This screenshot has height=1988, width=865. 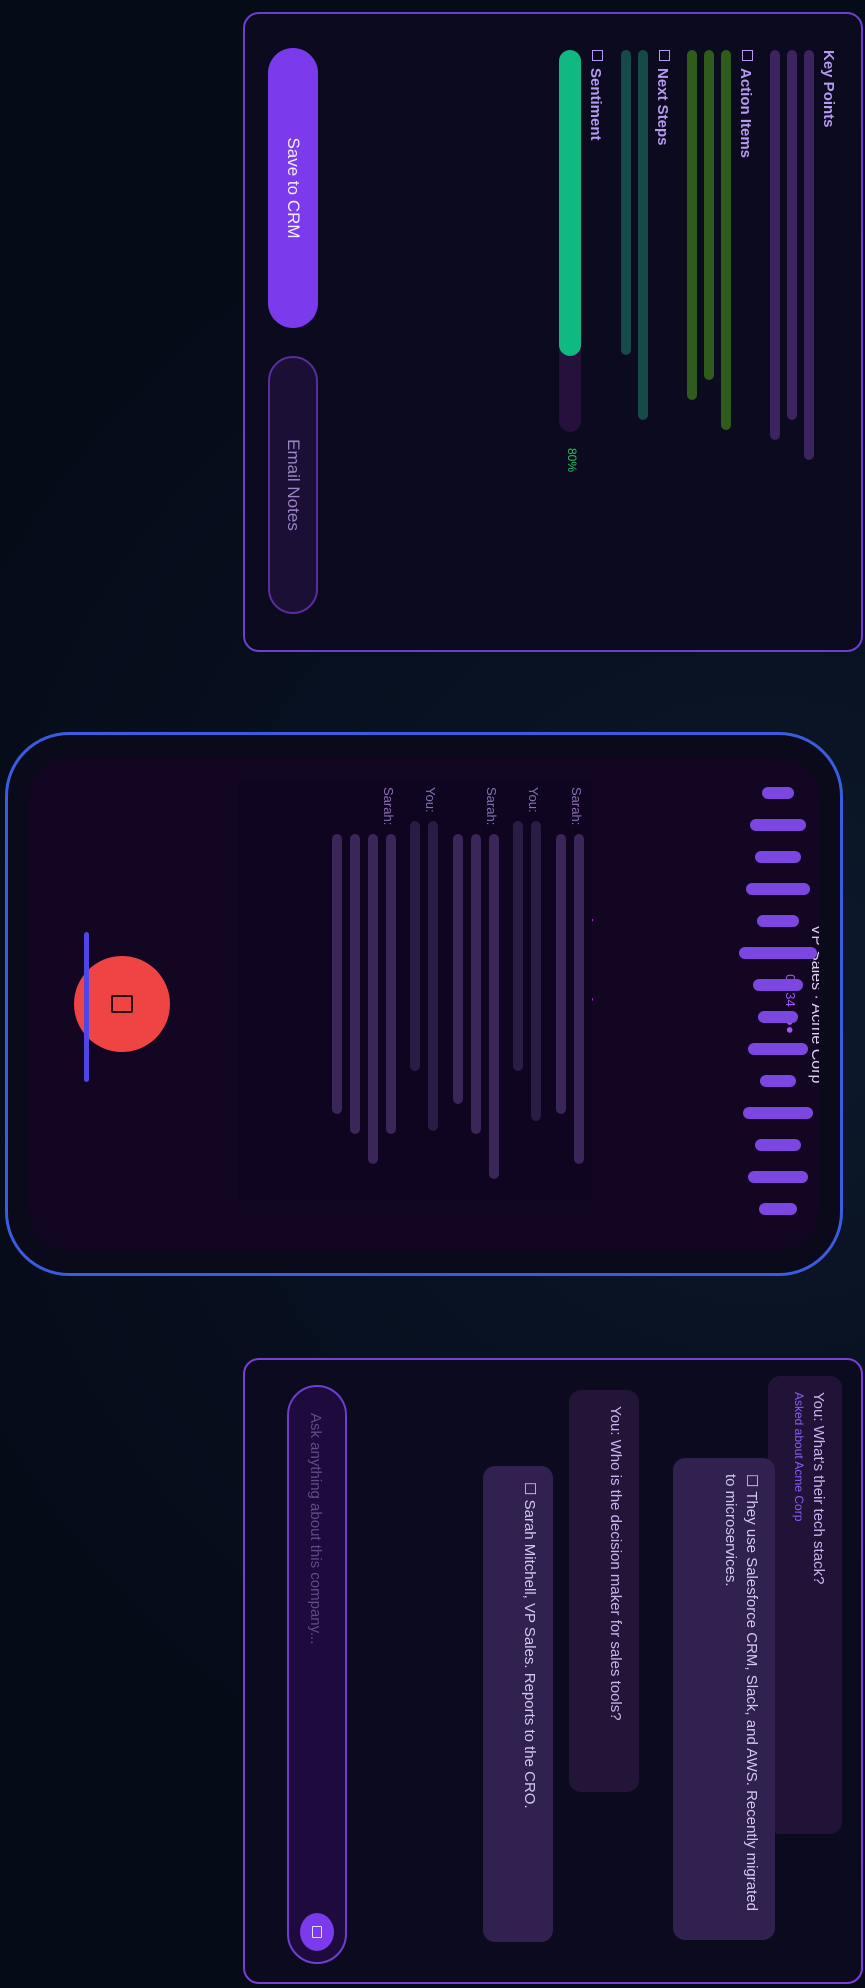 I want to click on transcript-box: Sarah: You: Sarah: You: Sarah:, so click(x=414, y=991).